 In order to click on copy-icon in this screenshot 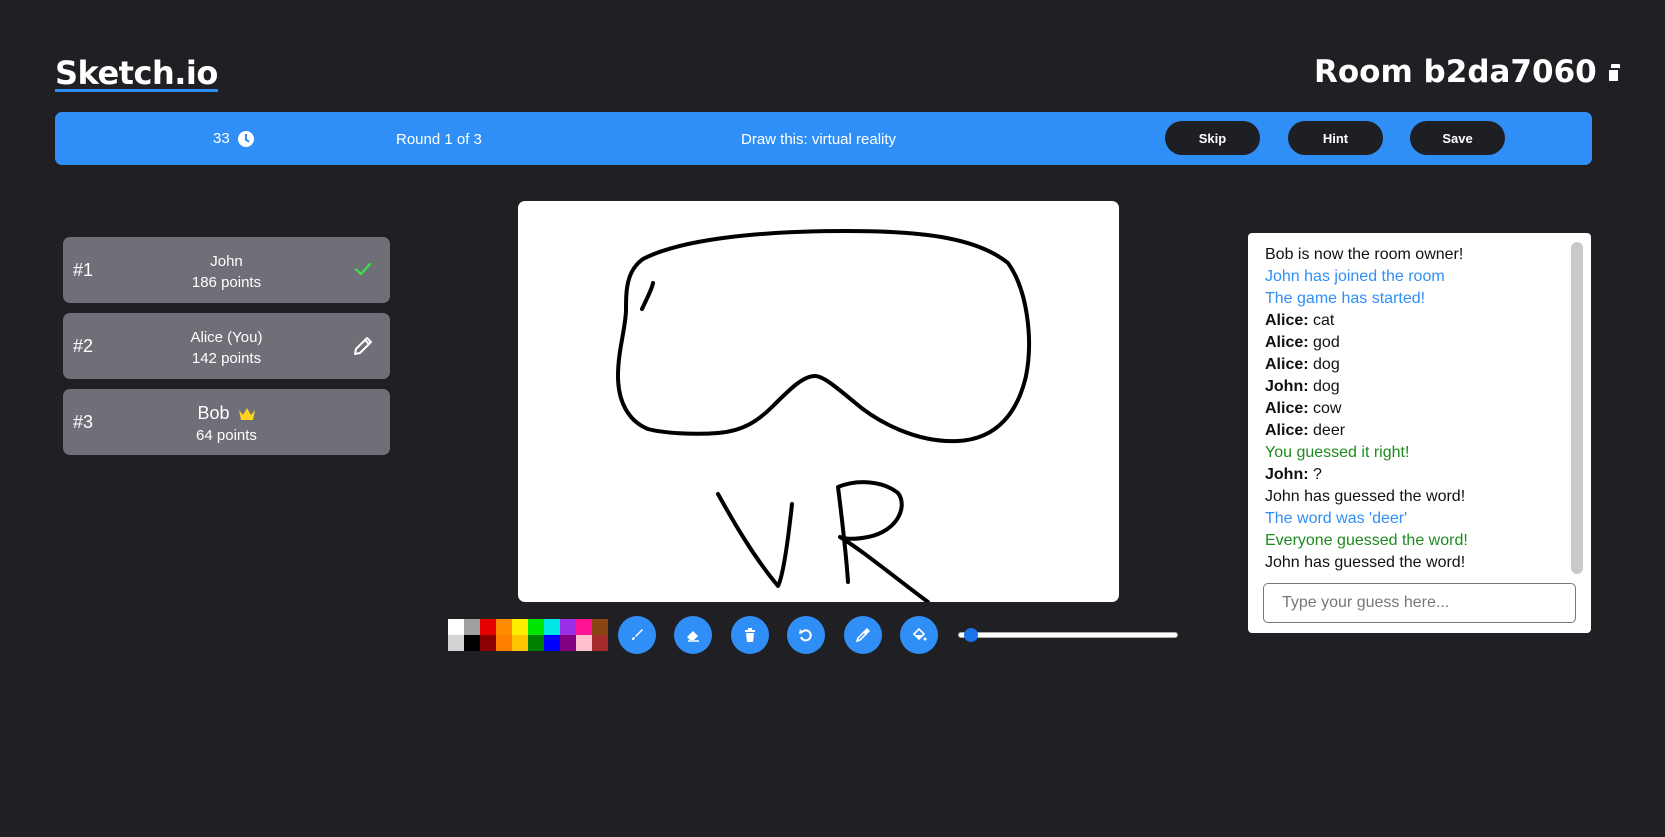, I will do `click(1613, 73)`.